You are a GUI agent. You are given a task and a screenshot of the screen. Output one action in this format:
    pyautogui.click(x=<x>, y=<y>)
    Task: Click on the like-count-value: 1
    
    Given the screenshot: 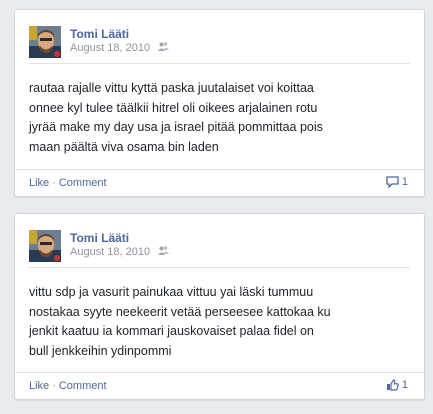 What is the action you would take?
    pyautogui.click(x=404, y=385)
    